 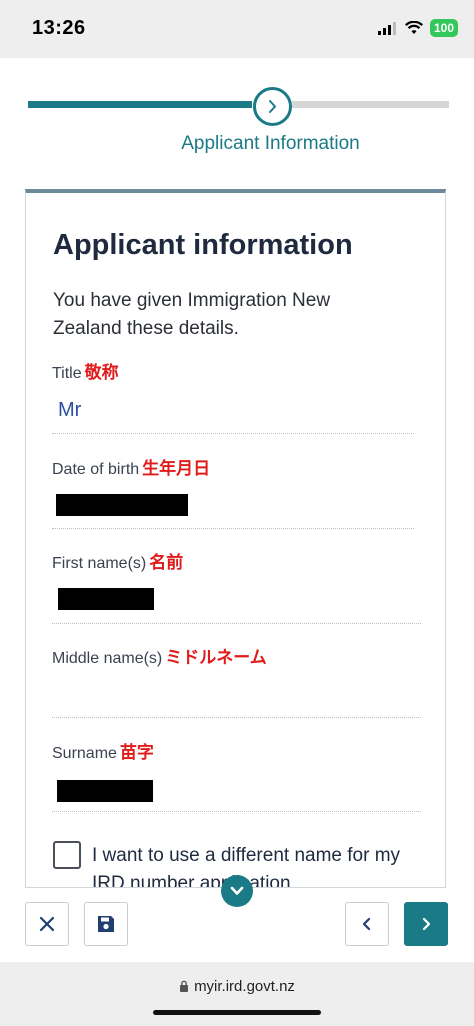 What do you see at coordinates (166, 562) in the screenshot?
I see `first-name-jp-annotation: 名前` at bounding box center [166, 562].